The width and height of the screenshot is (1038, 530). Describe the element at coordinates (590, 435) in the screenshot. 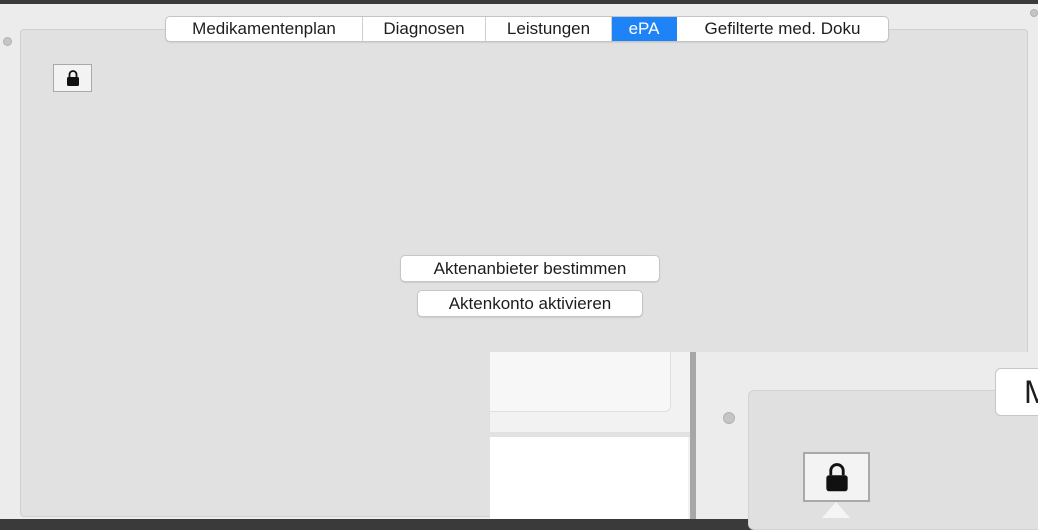

I see `overlay-left-panel` at that location.